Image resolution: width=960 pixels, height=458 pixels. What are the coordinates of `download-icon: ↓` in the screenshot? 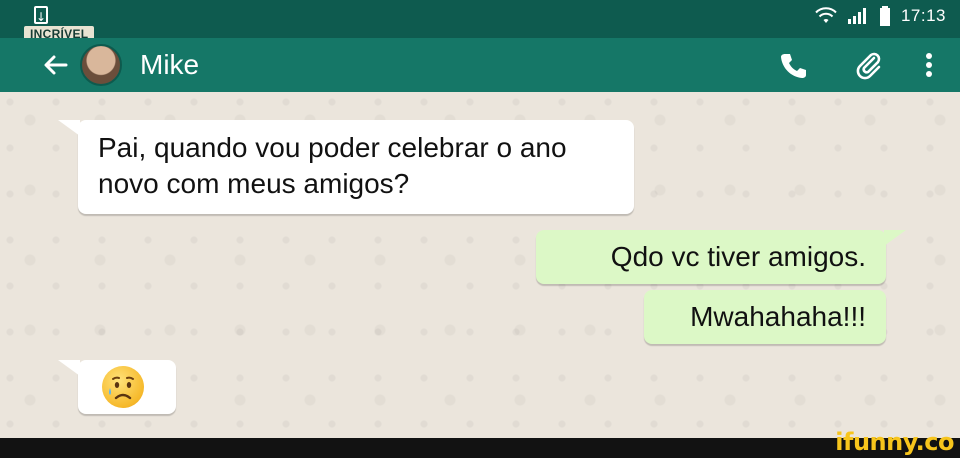 It's located at (41, 15).